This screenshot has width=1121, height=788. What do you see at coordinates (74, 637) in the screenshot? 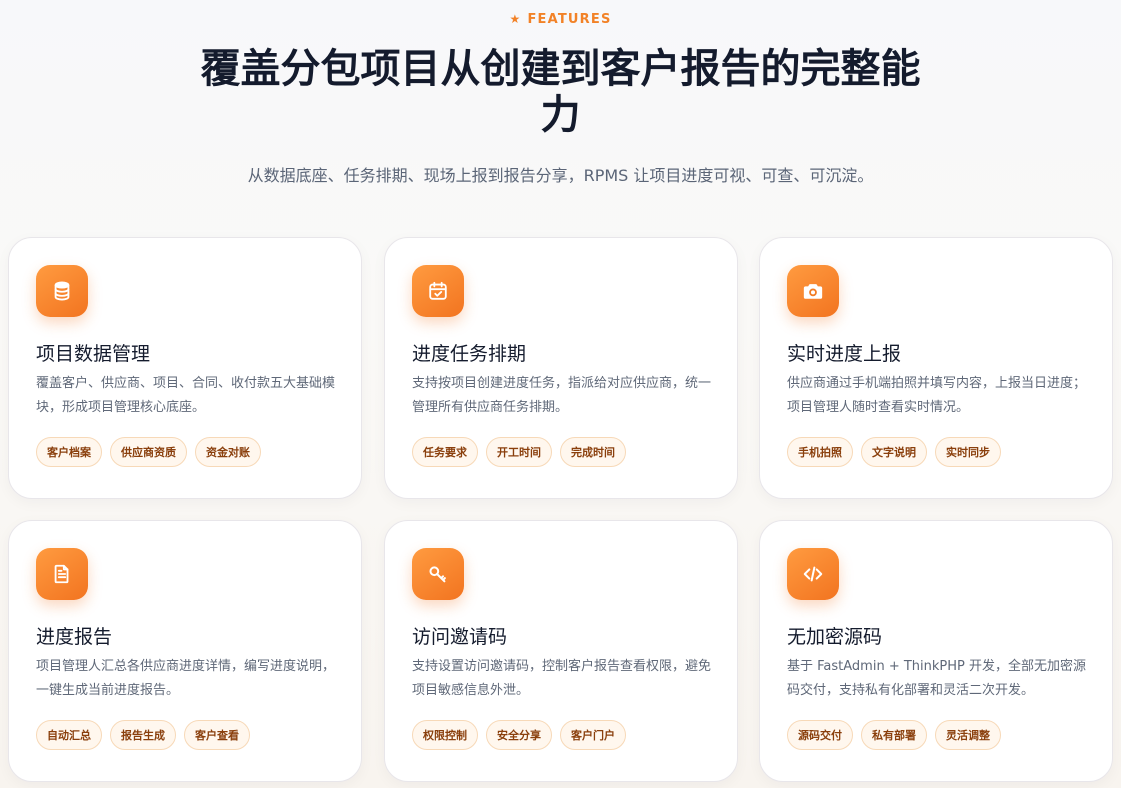
I see `card-title: 进度报告` at bounding box center [74, 637].